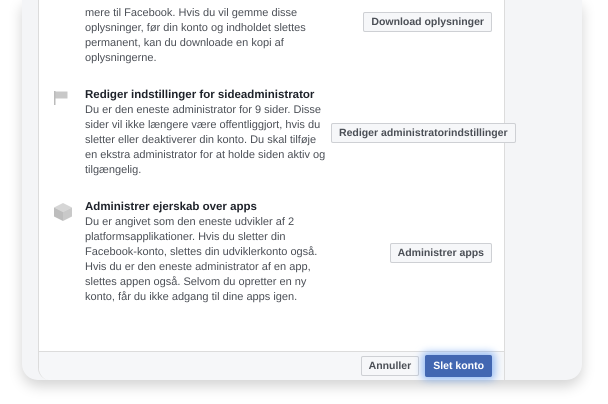 The height and width of the screenshot is (404, 608). What do you see at coordinates (423, 133) in the screenshot?
I see `action-button: Rediger administratorindstillinger` at bounding box center [423, 133].